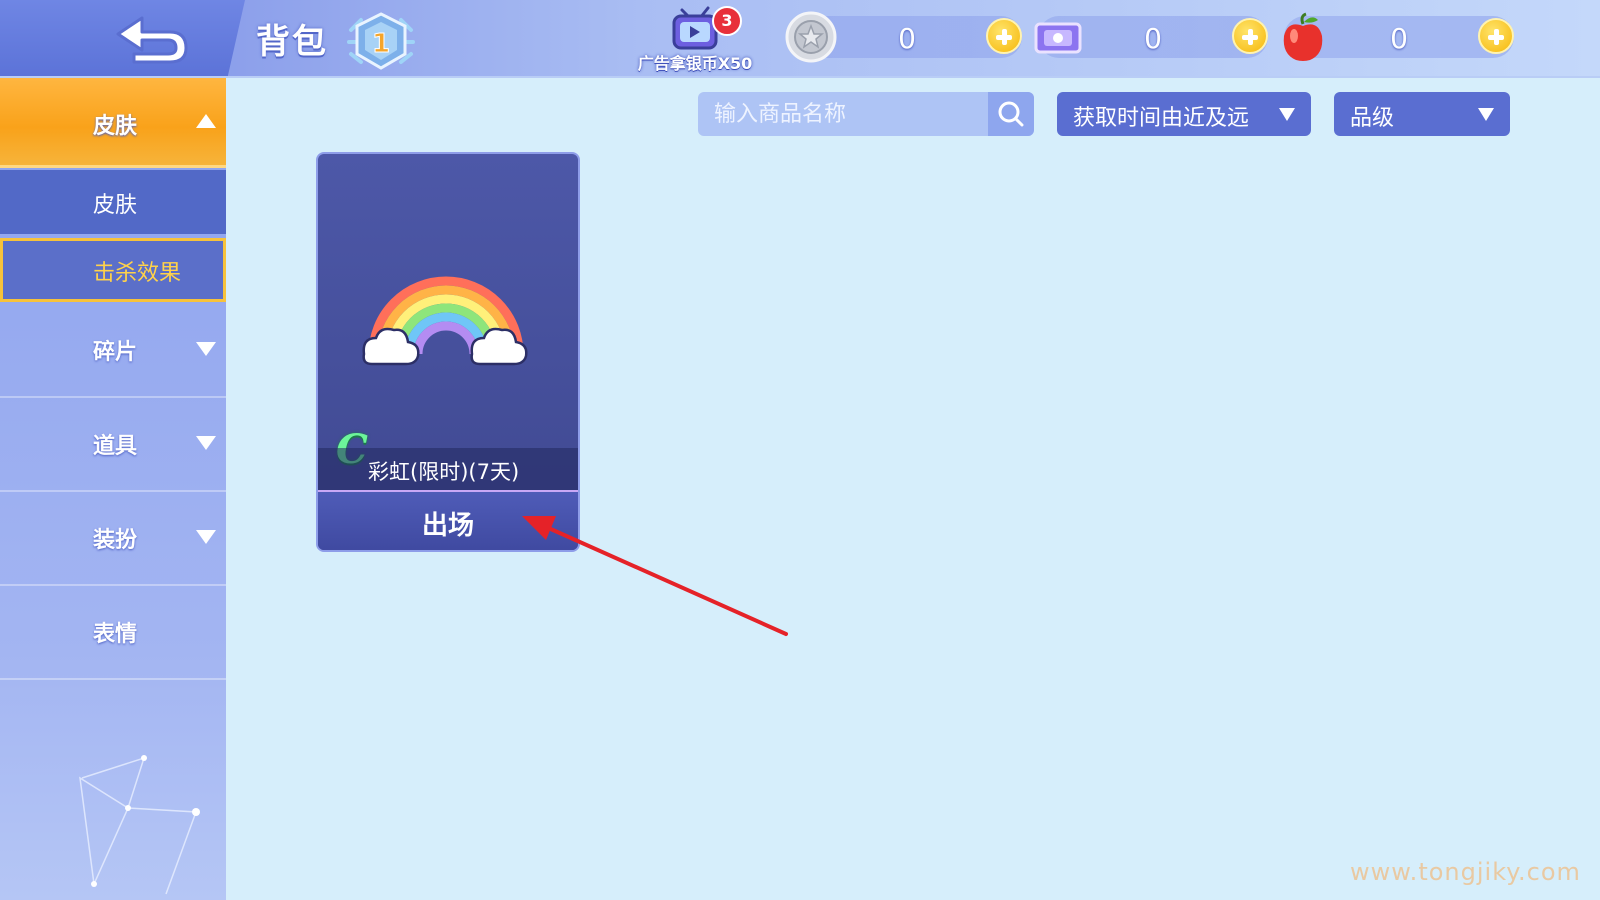 The width and height of the screenshot is (1600, 900). What do you see at coordinates (655, 576) in the screenshot?
I see `annotation-arrow-icon` at bounding box center [655, 576].